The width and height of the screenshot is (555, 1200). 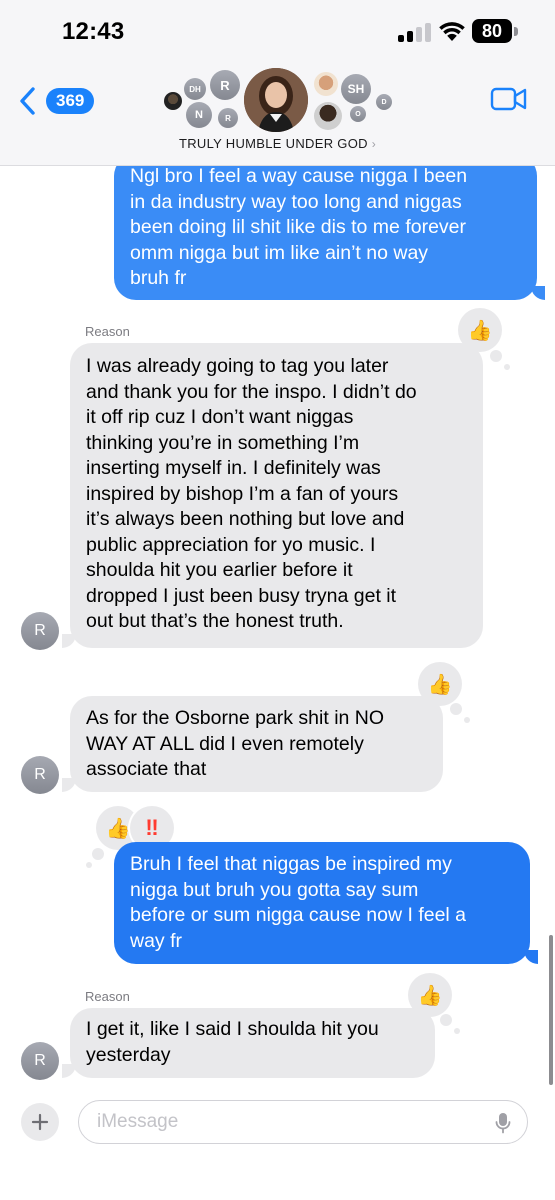 I want to click on message-line: I get it, like I said I shoulda hit you, so click(x=232, y=1029).